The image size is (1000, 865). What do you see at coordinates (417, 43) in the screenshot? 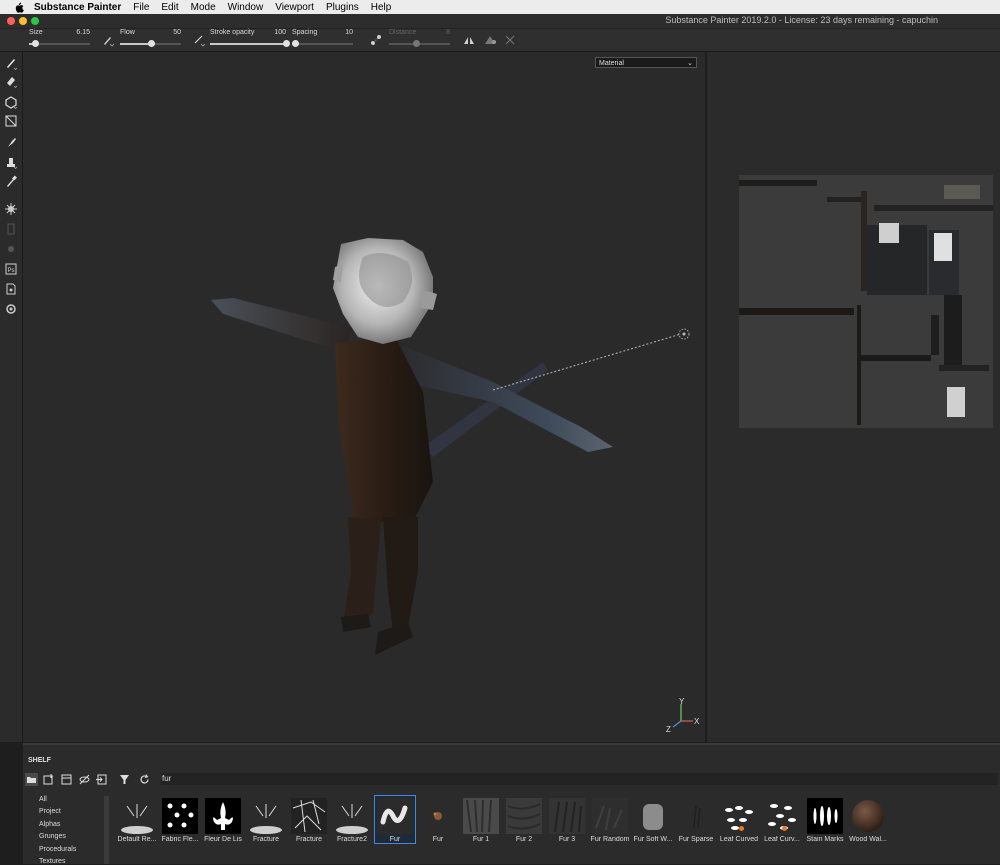
I see `distance-knob` at bounding box center [417, 43].